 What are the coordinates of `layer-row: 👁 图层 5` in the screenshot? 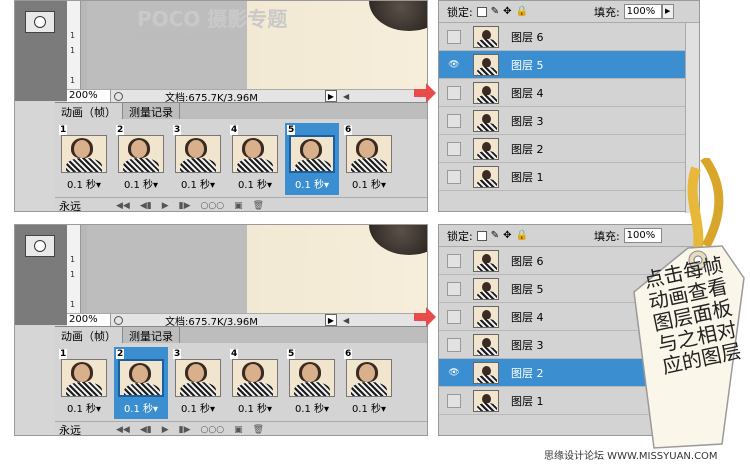 It's located at (569, 65).